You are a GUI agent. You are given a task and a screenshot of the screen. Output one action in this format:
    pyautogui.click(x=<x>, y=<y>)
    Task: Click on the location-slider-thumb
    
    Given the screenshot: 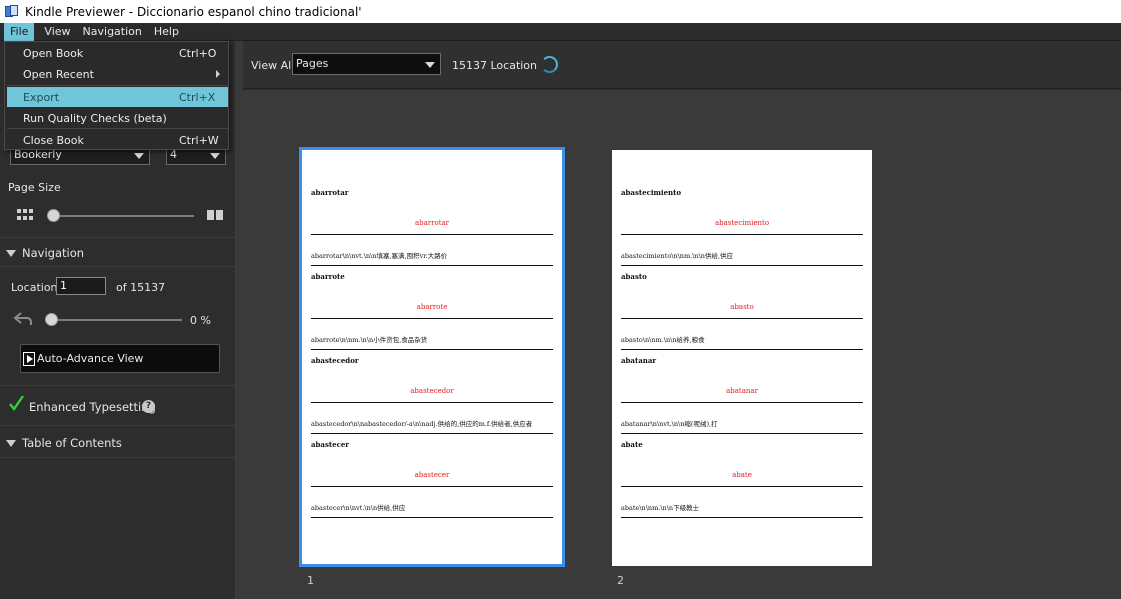 What is the action you would take?
    pyautogui.click(x=51, y=319)
    